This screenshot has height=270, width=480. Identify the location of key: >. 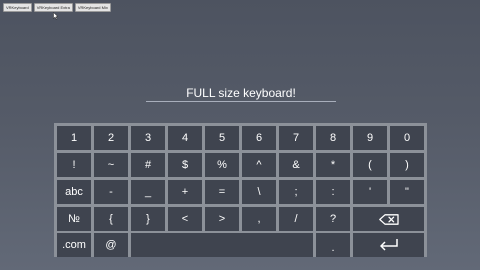
(222, 219).